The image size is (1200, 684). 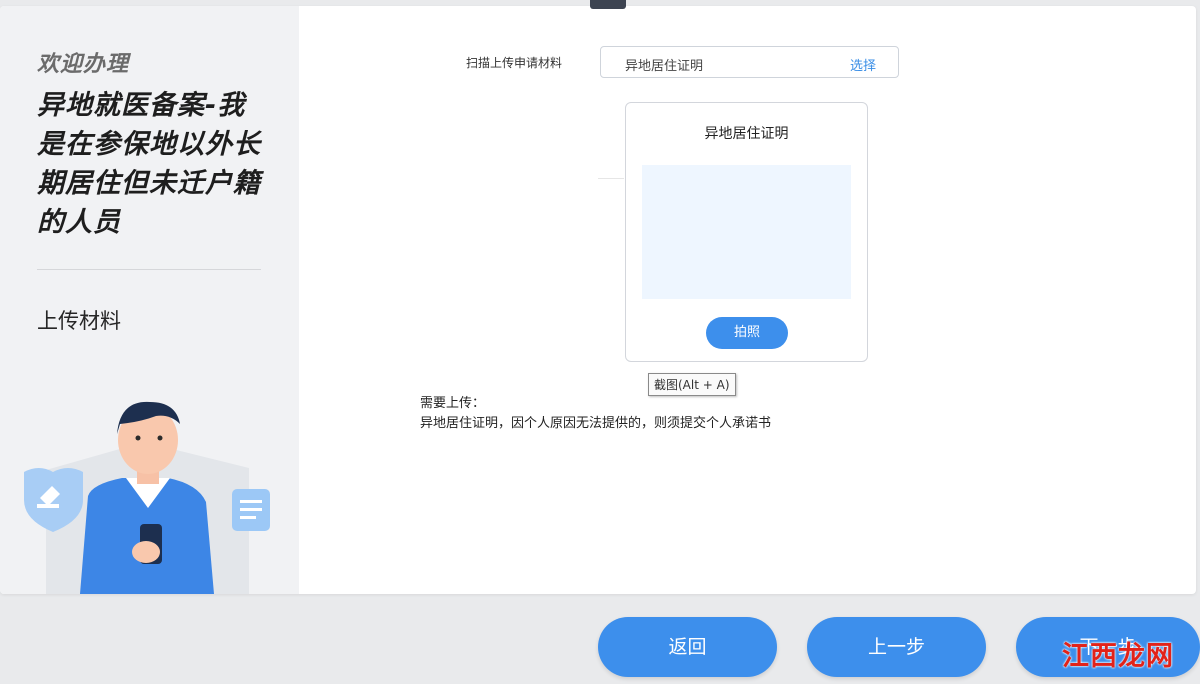 I want to click on file-select-field: 异地居住证明 选择, so click(x=749, y=62).